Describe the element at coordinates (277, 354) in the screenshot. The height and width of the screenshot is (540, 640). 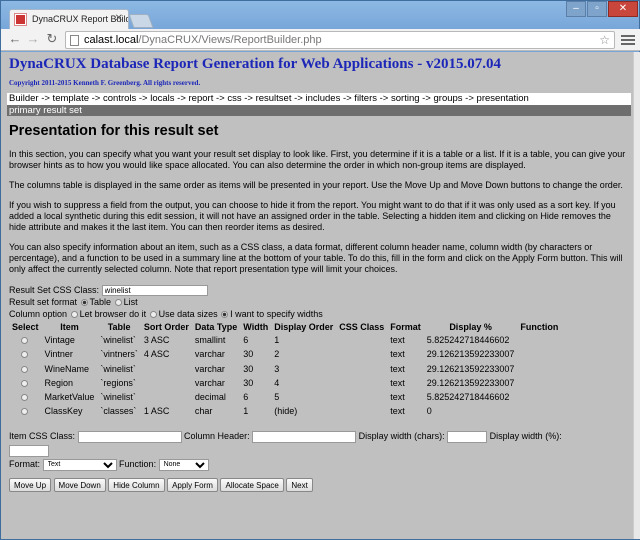
I see `cell-order: 2` at that location.